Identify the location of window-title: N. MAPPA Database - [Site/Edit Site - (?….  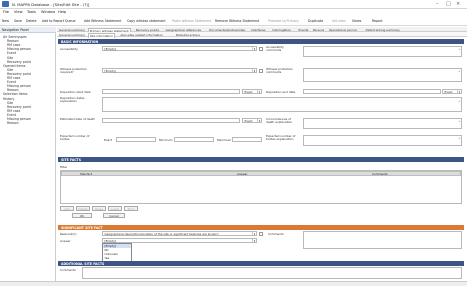
(51, 4).